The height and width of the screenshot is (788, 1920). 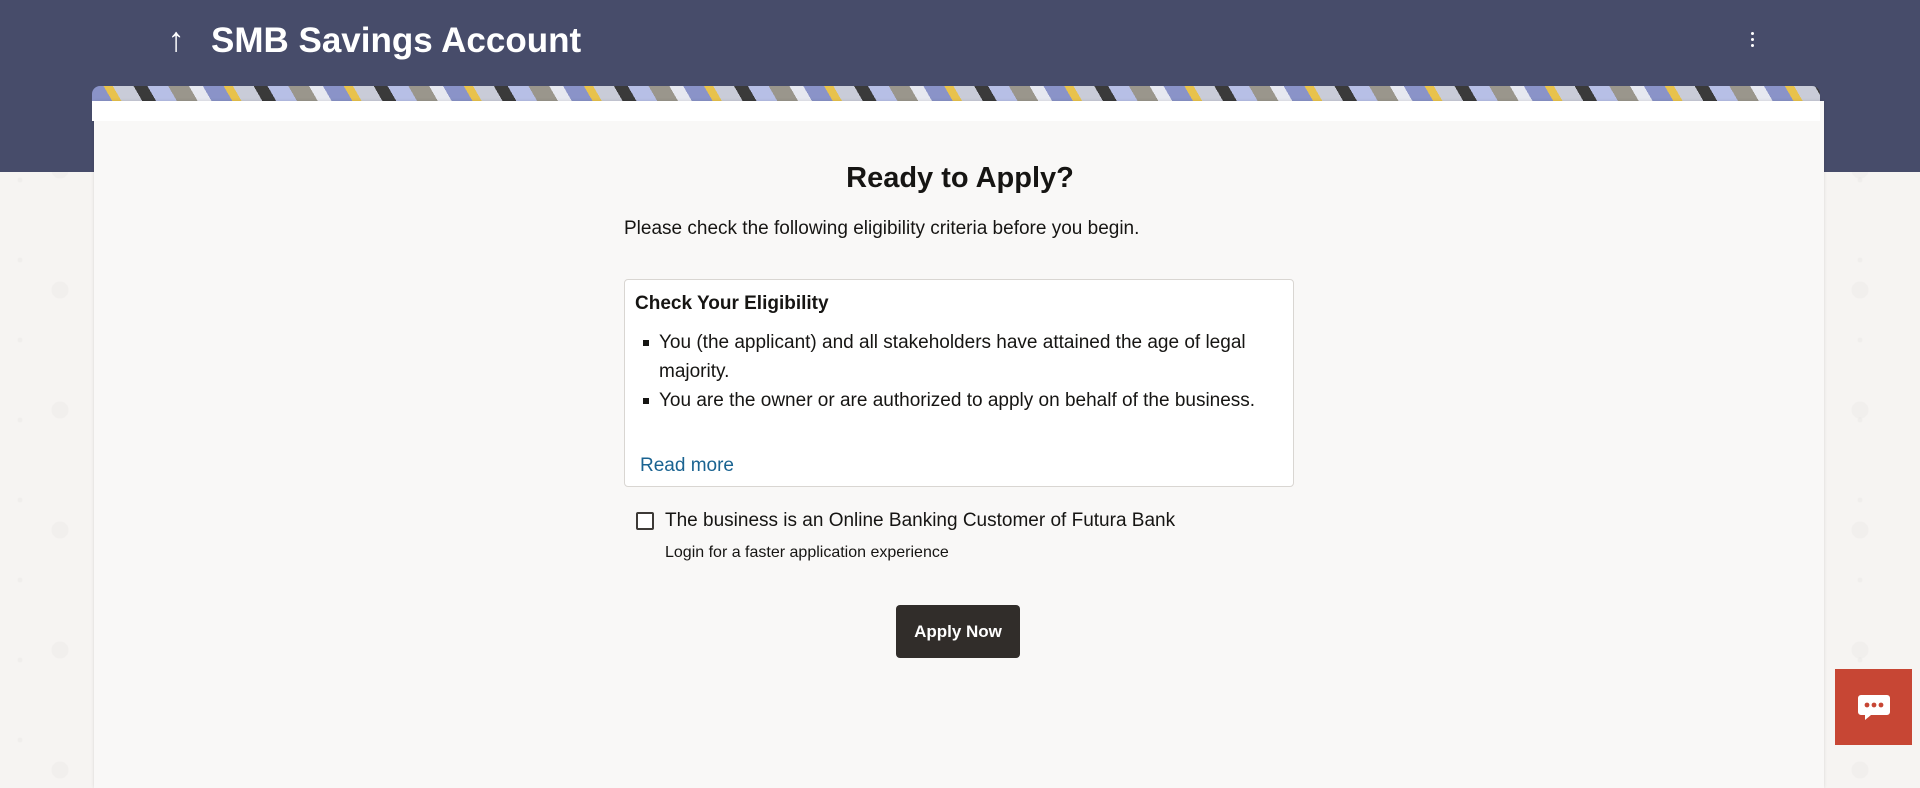 I want to click on ready-heading: Ready to Apply?, so click(x=960, y=178).